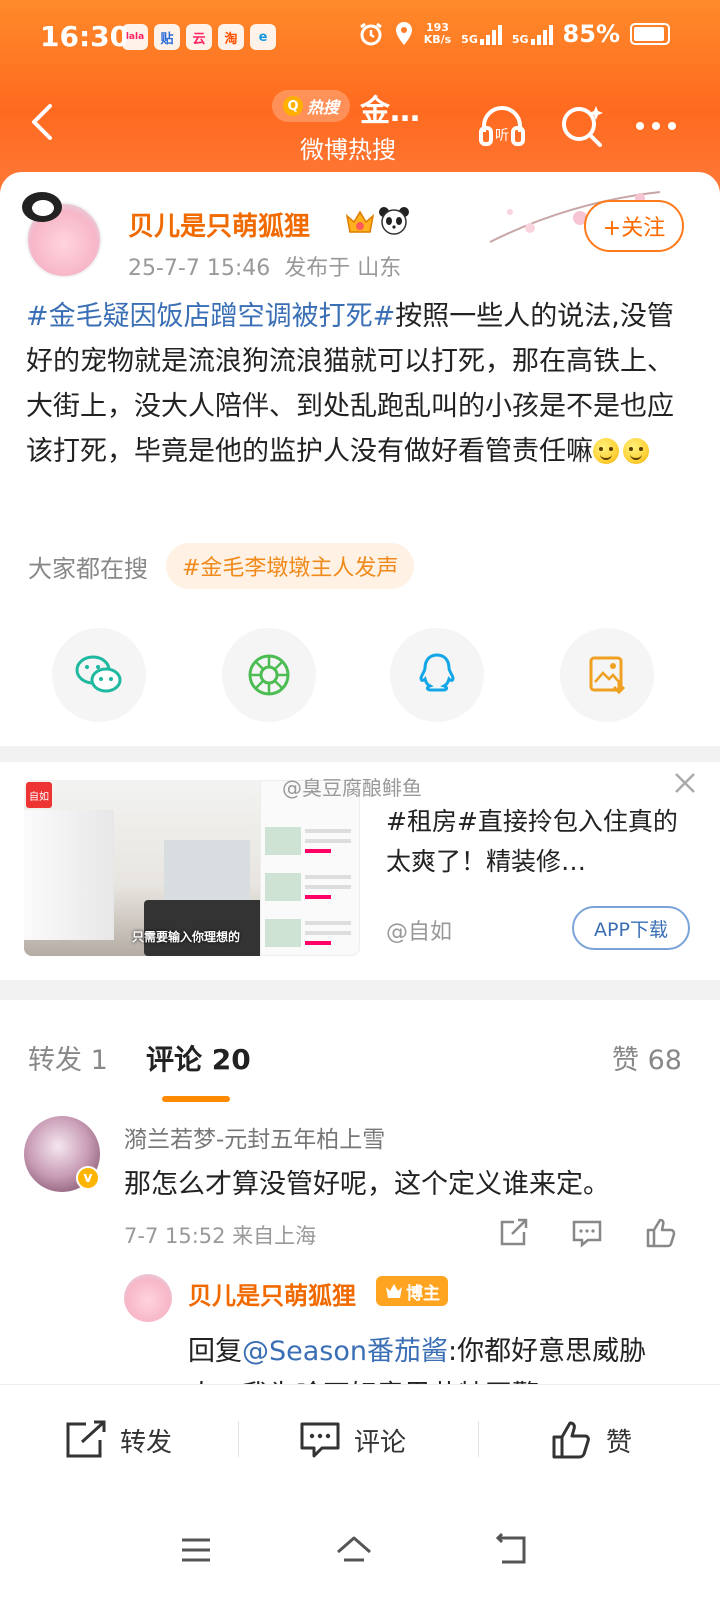 This screenshot has width=720, height=1600. What do you see at coordinates (272, 1293) in the screenshot?
I see `reply-author-name: 贝儿是只萌狐狸` at bounding box center [272, 1293].